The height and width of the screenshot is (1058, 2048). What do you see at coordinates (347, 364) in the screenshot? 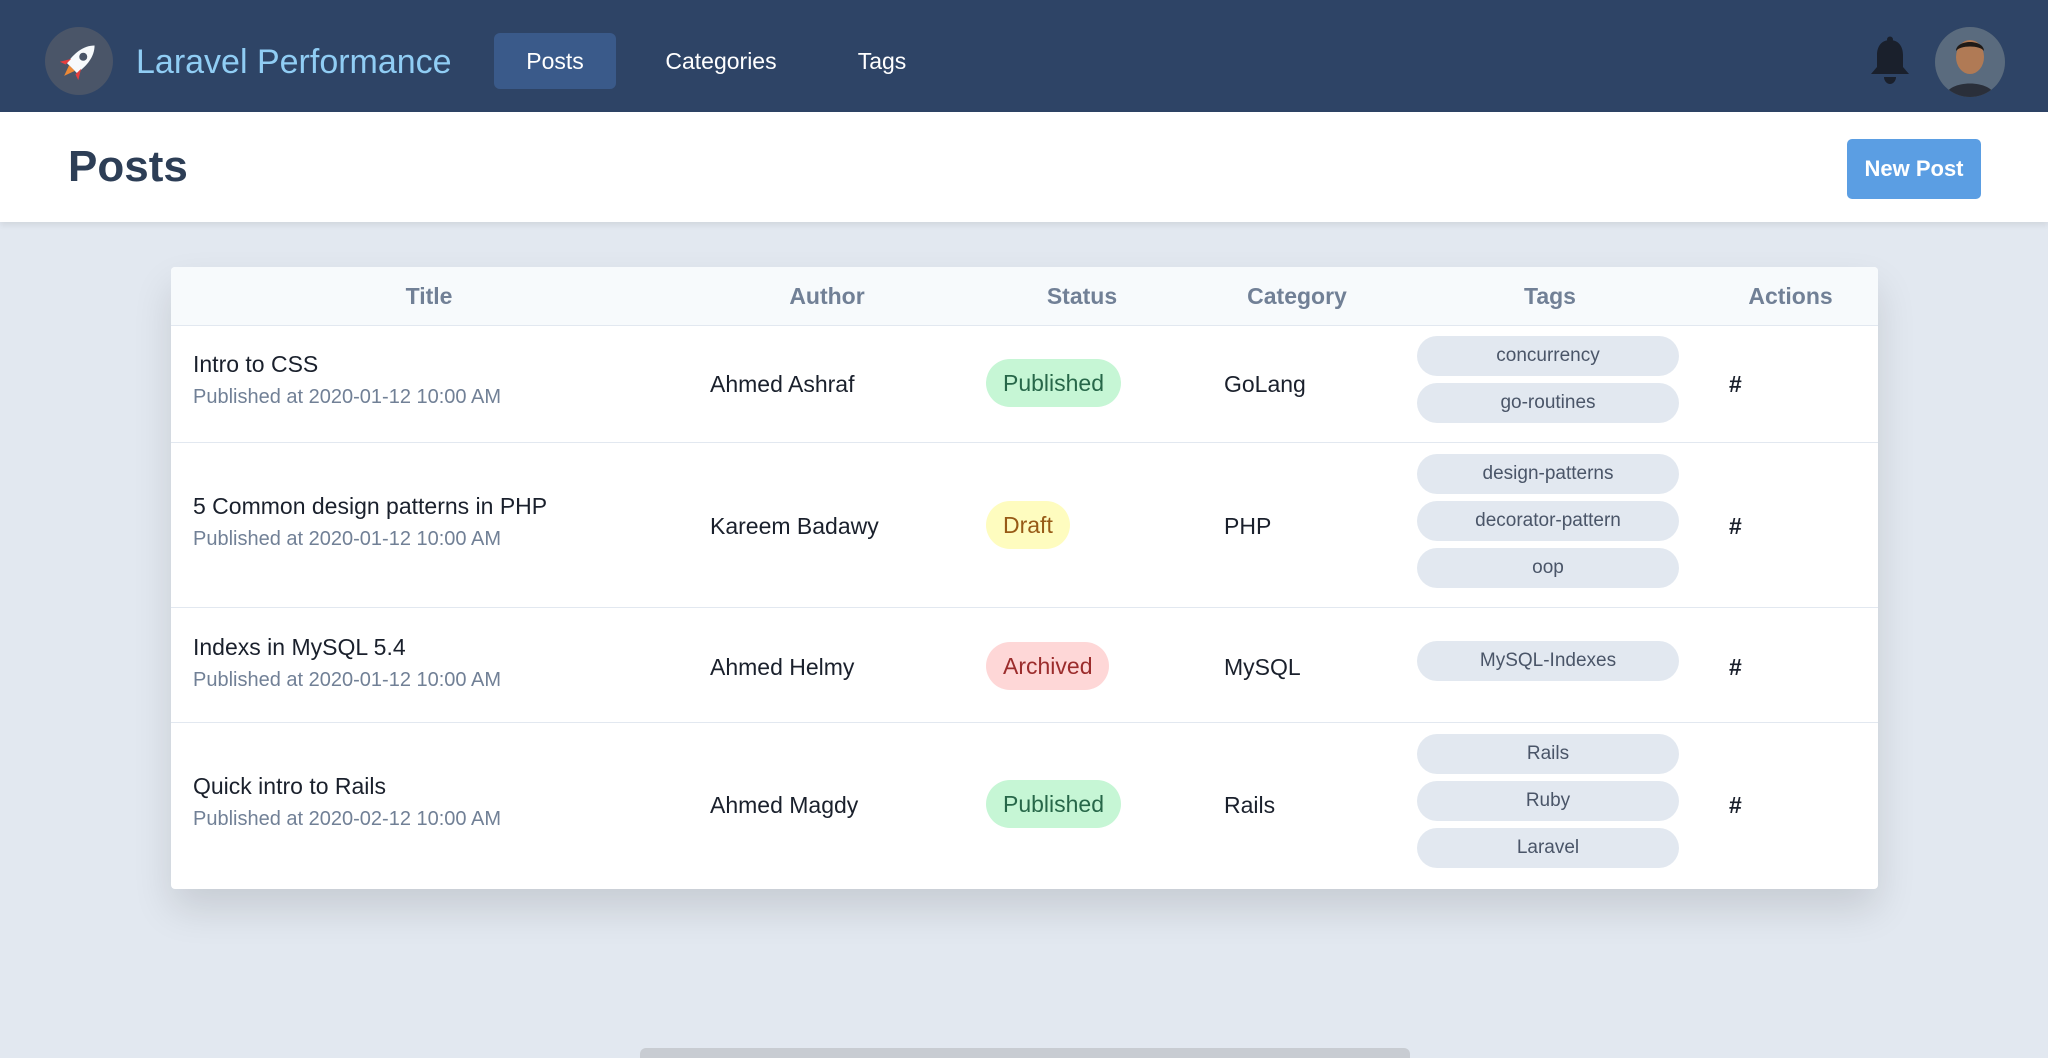
I see `post-title: Intro to CSS` at bounding box center [347, 364].